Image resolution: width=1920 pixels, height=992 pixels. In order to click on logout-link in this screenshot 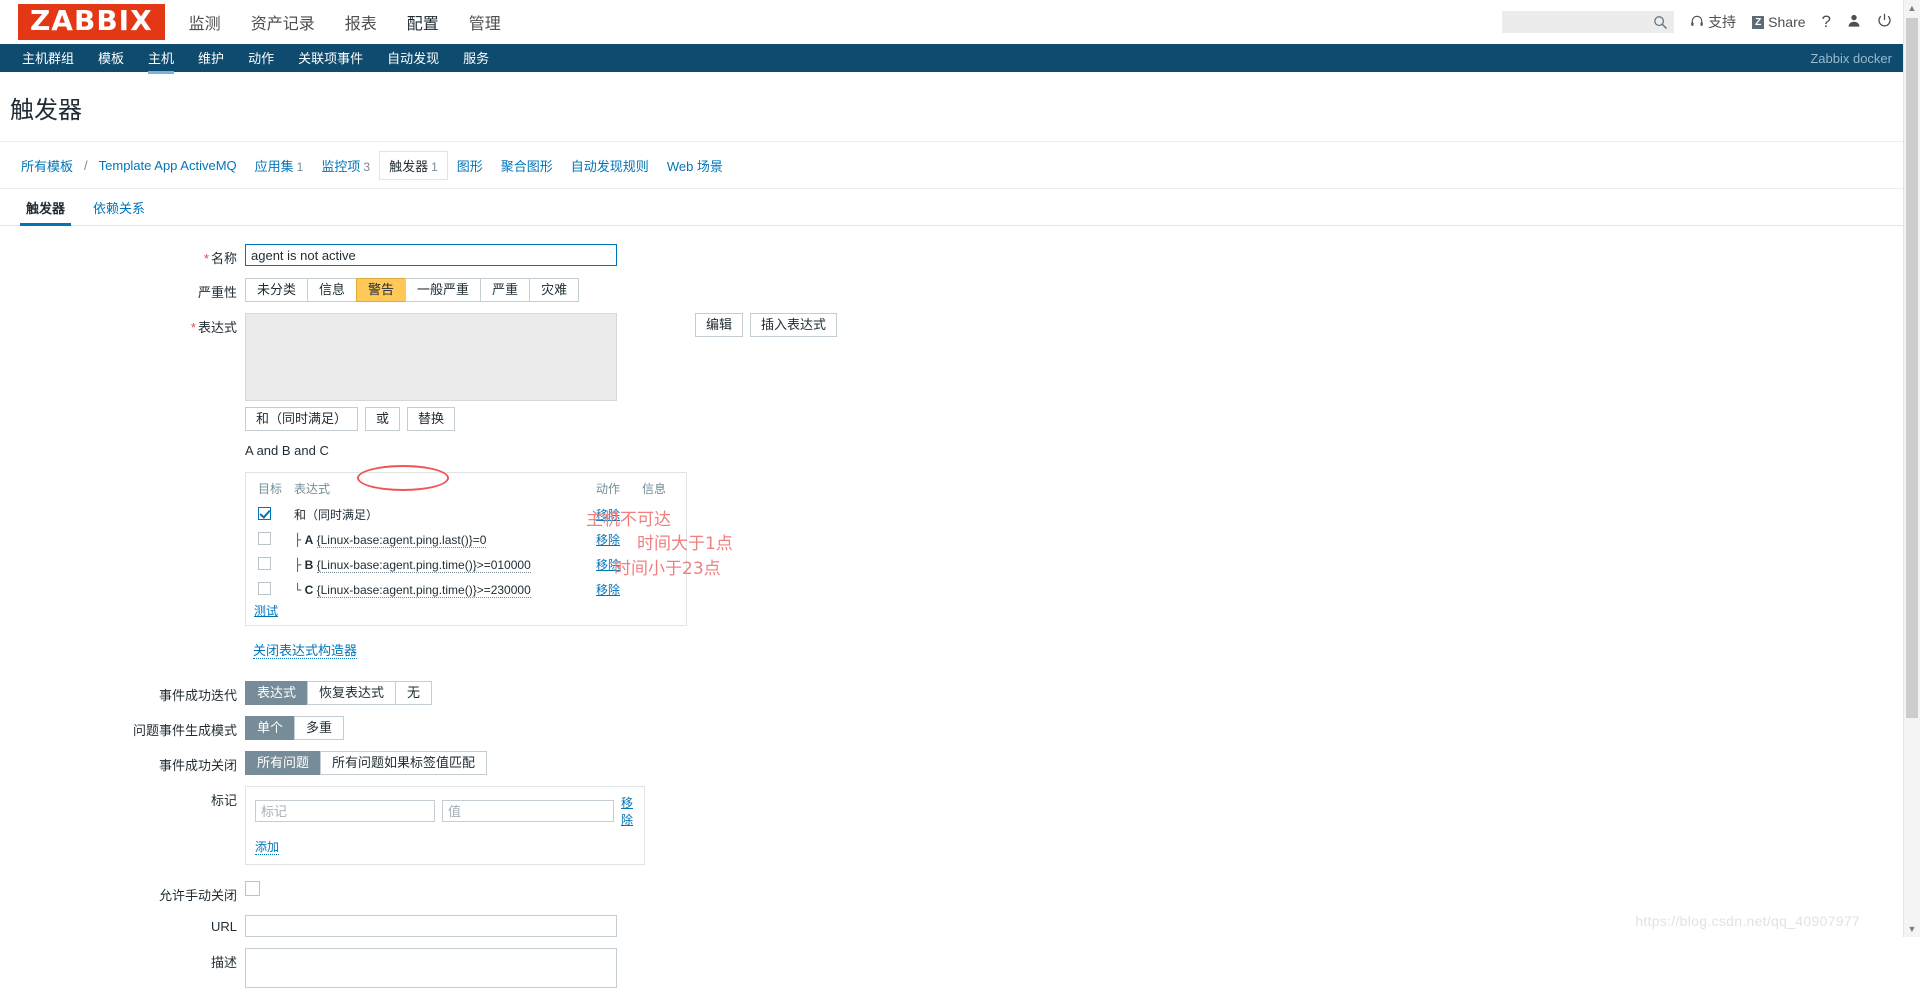, I will do `click(1884, 22)`.